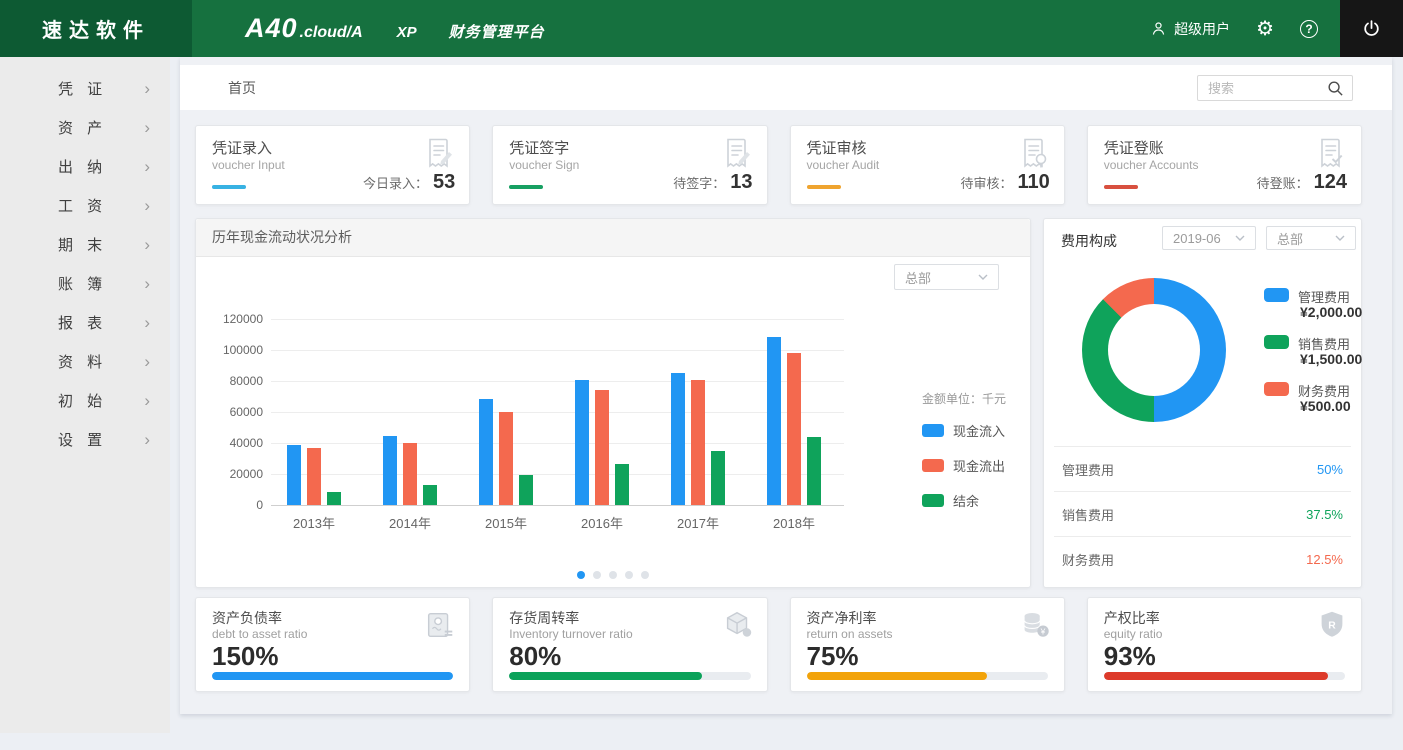  I want to click on sidebar-nav: 凭 证 › 资 产 › 出 纳 › 工 资 › 期 末 › 账 簿 › 报 表 › 资 料 › 初 始 › 设 置 ›, so click(85, 395).